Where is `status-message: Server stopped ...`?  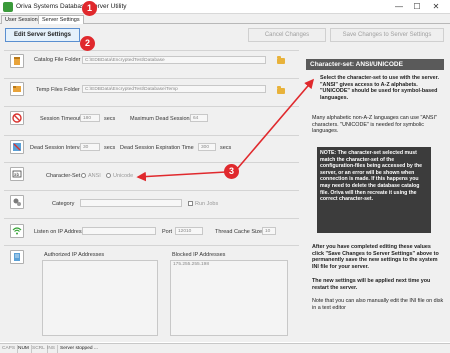
status-message: Server stopped ... is located at coordinates (79, 348).